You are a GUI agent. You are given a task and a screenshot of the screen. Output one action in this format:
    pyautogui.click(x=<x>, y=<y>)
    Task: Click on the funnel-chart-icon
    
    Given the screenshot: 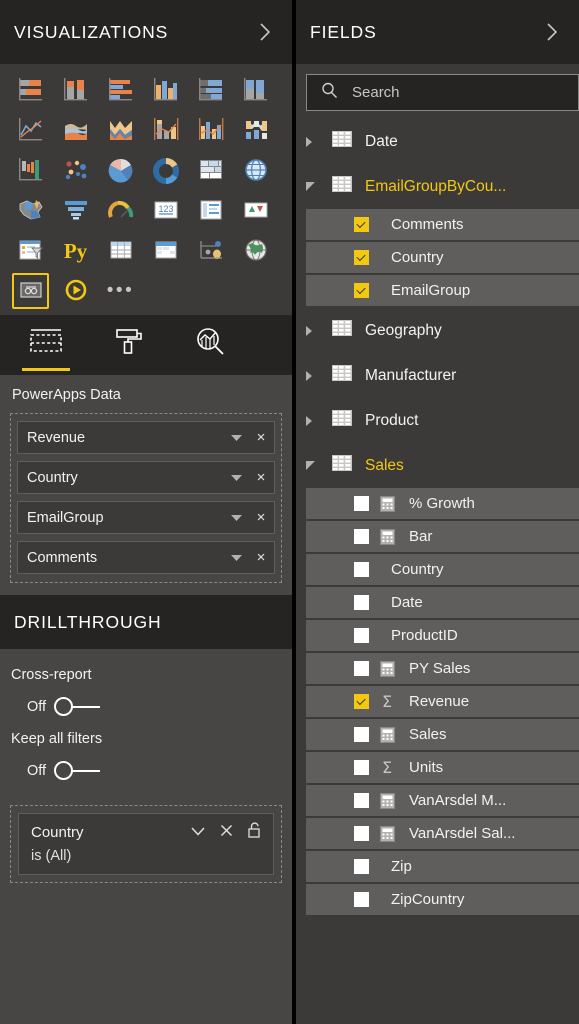 What is the action you would take?
    pyautogui.click(x=75, y=211)
    